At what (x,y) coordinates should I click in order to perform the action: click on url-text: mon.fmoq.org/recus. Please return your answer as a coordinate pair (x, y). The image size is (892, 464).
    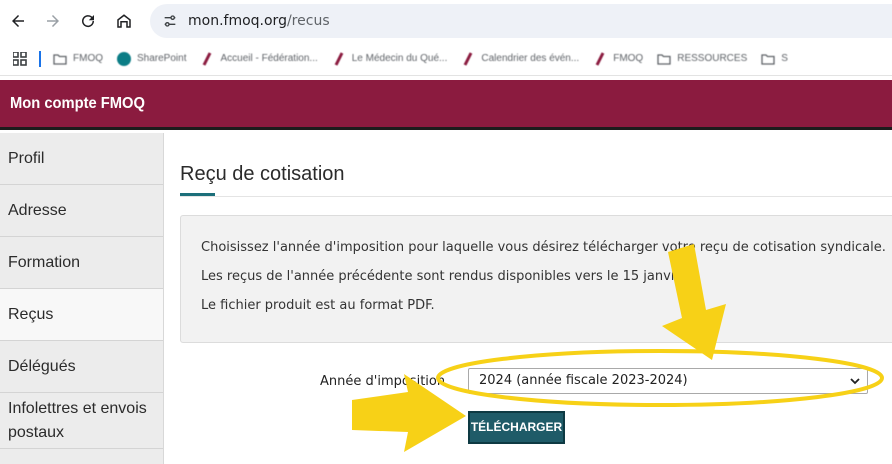
    Looking at the image, I should click on (259, 21).